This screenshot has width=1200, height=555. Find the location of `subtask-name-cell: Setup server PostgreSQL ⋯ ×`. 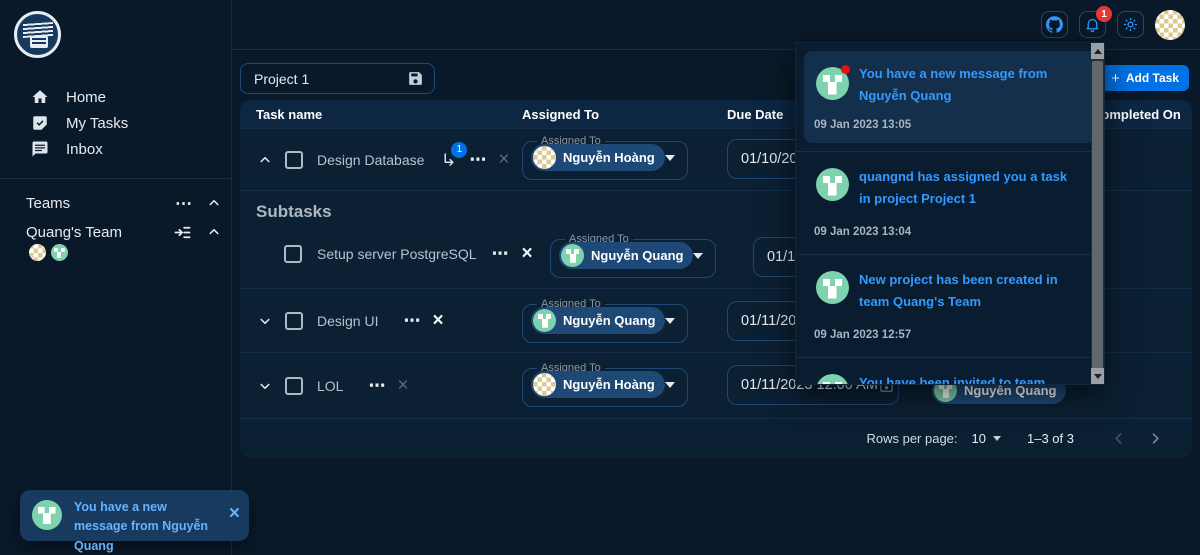

subtask-name-cell: Setup server PostgreSQL ⋯ × is located at coordinates (408, 253).